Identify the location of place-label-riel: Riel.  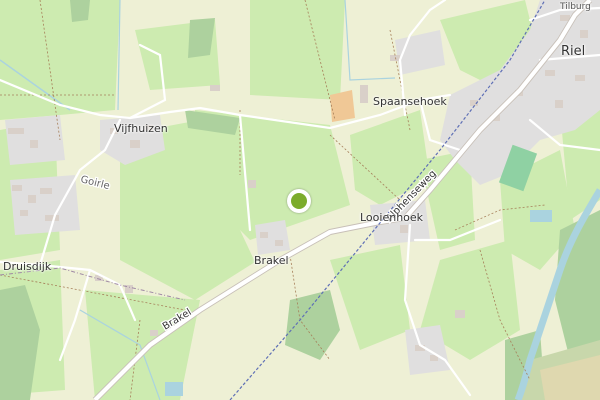
(573, 51).